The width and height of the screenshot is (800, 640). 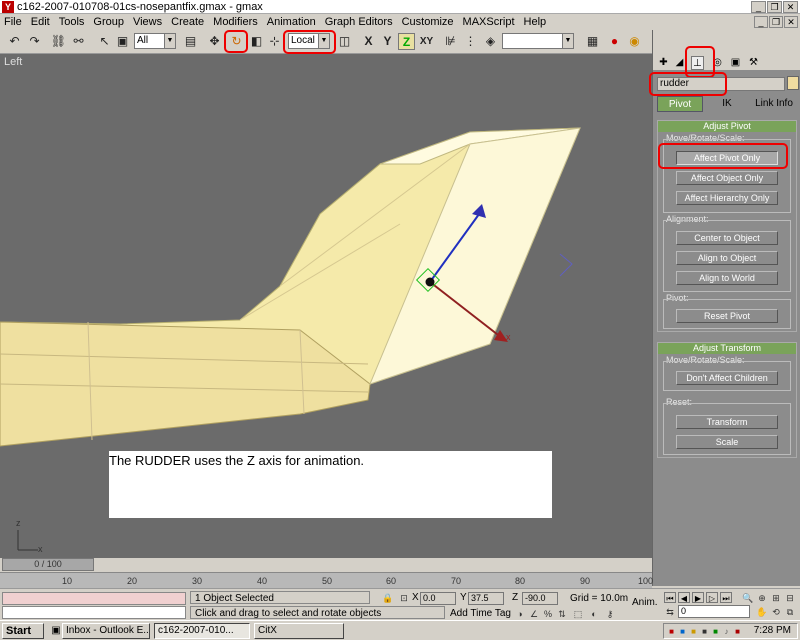 What do you see at coordinates (610, 614) in the screenshot?
I see `key-mode-icon: ⚷` at bounding box center [610, 614].